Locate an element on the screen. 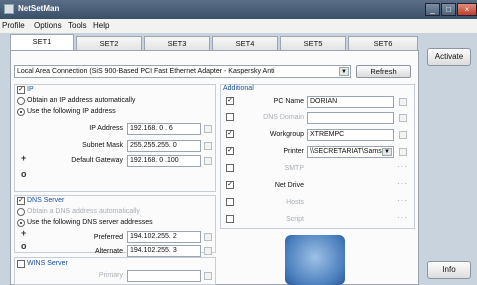  profile-tabs: SET1 SET2 SET3 SET4 SET5 SET6 is located at coordinates (214, 42).